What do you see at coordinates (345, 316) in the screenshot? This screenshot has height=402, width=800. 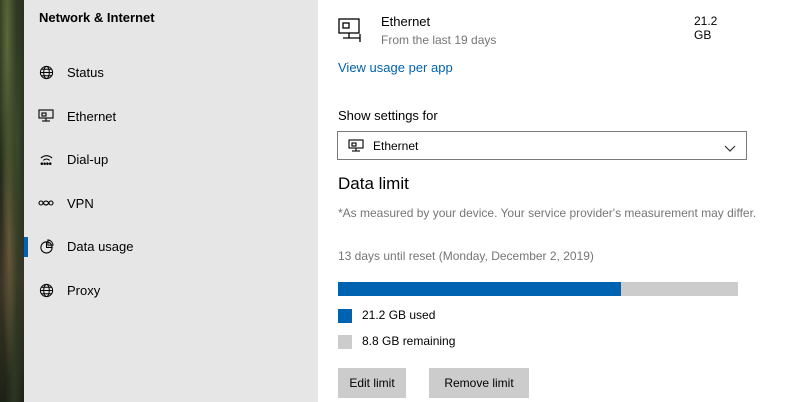 I see `used-swatch` at bounding box center [345, 316].